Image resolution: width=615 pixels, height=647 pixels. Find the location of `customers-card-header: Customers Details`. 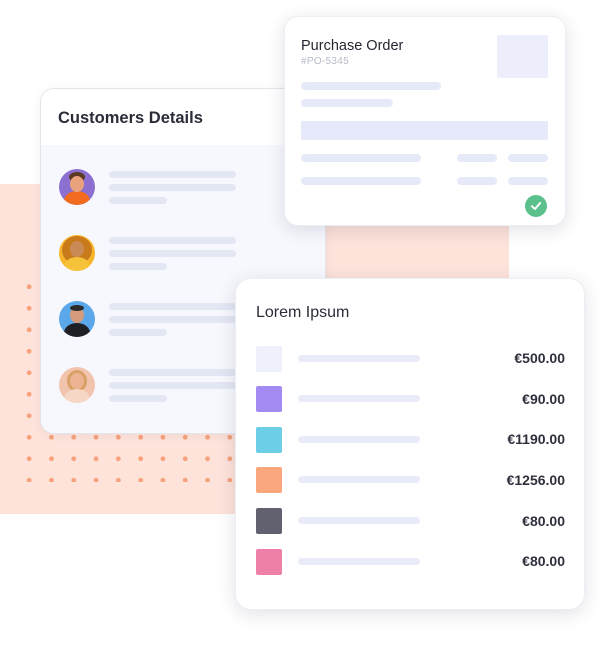

customers-card-header: Customers Details is located at coordinates (183, 117).